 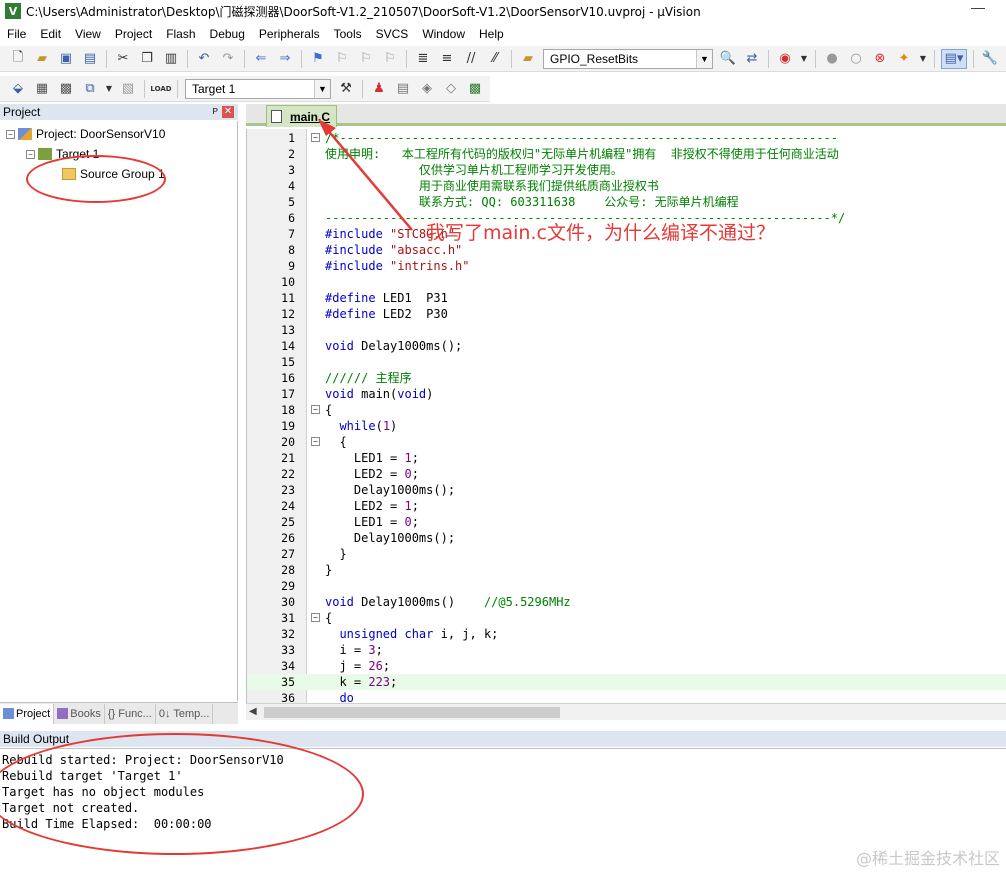 What do you see at coordinates (600, 233) in the screenshot?
I see `annotation-question: 我写了main.c文件，为什么编译不通过？` at bounding box center [600, 233].